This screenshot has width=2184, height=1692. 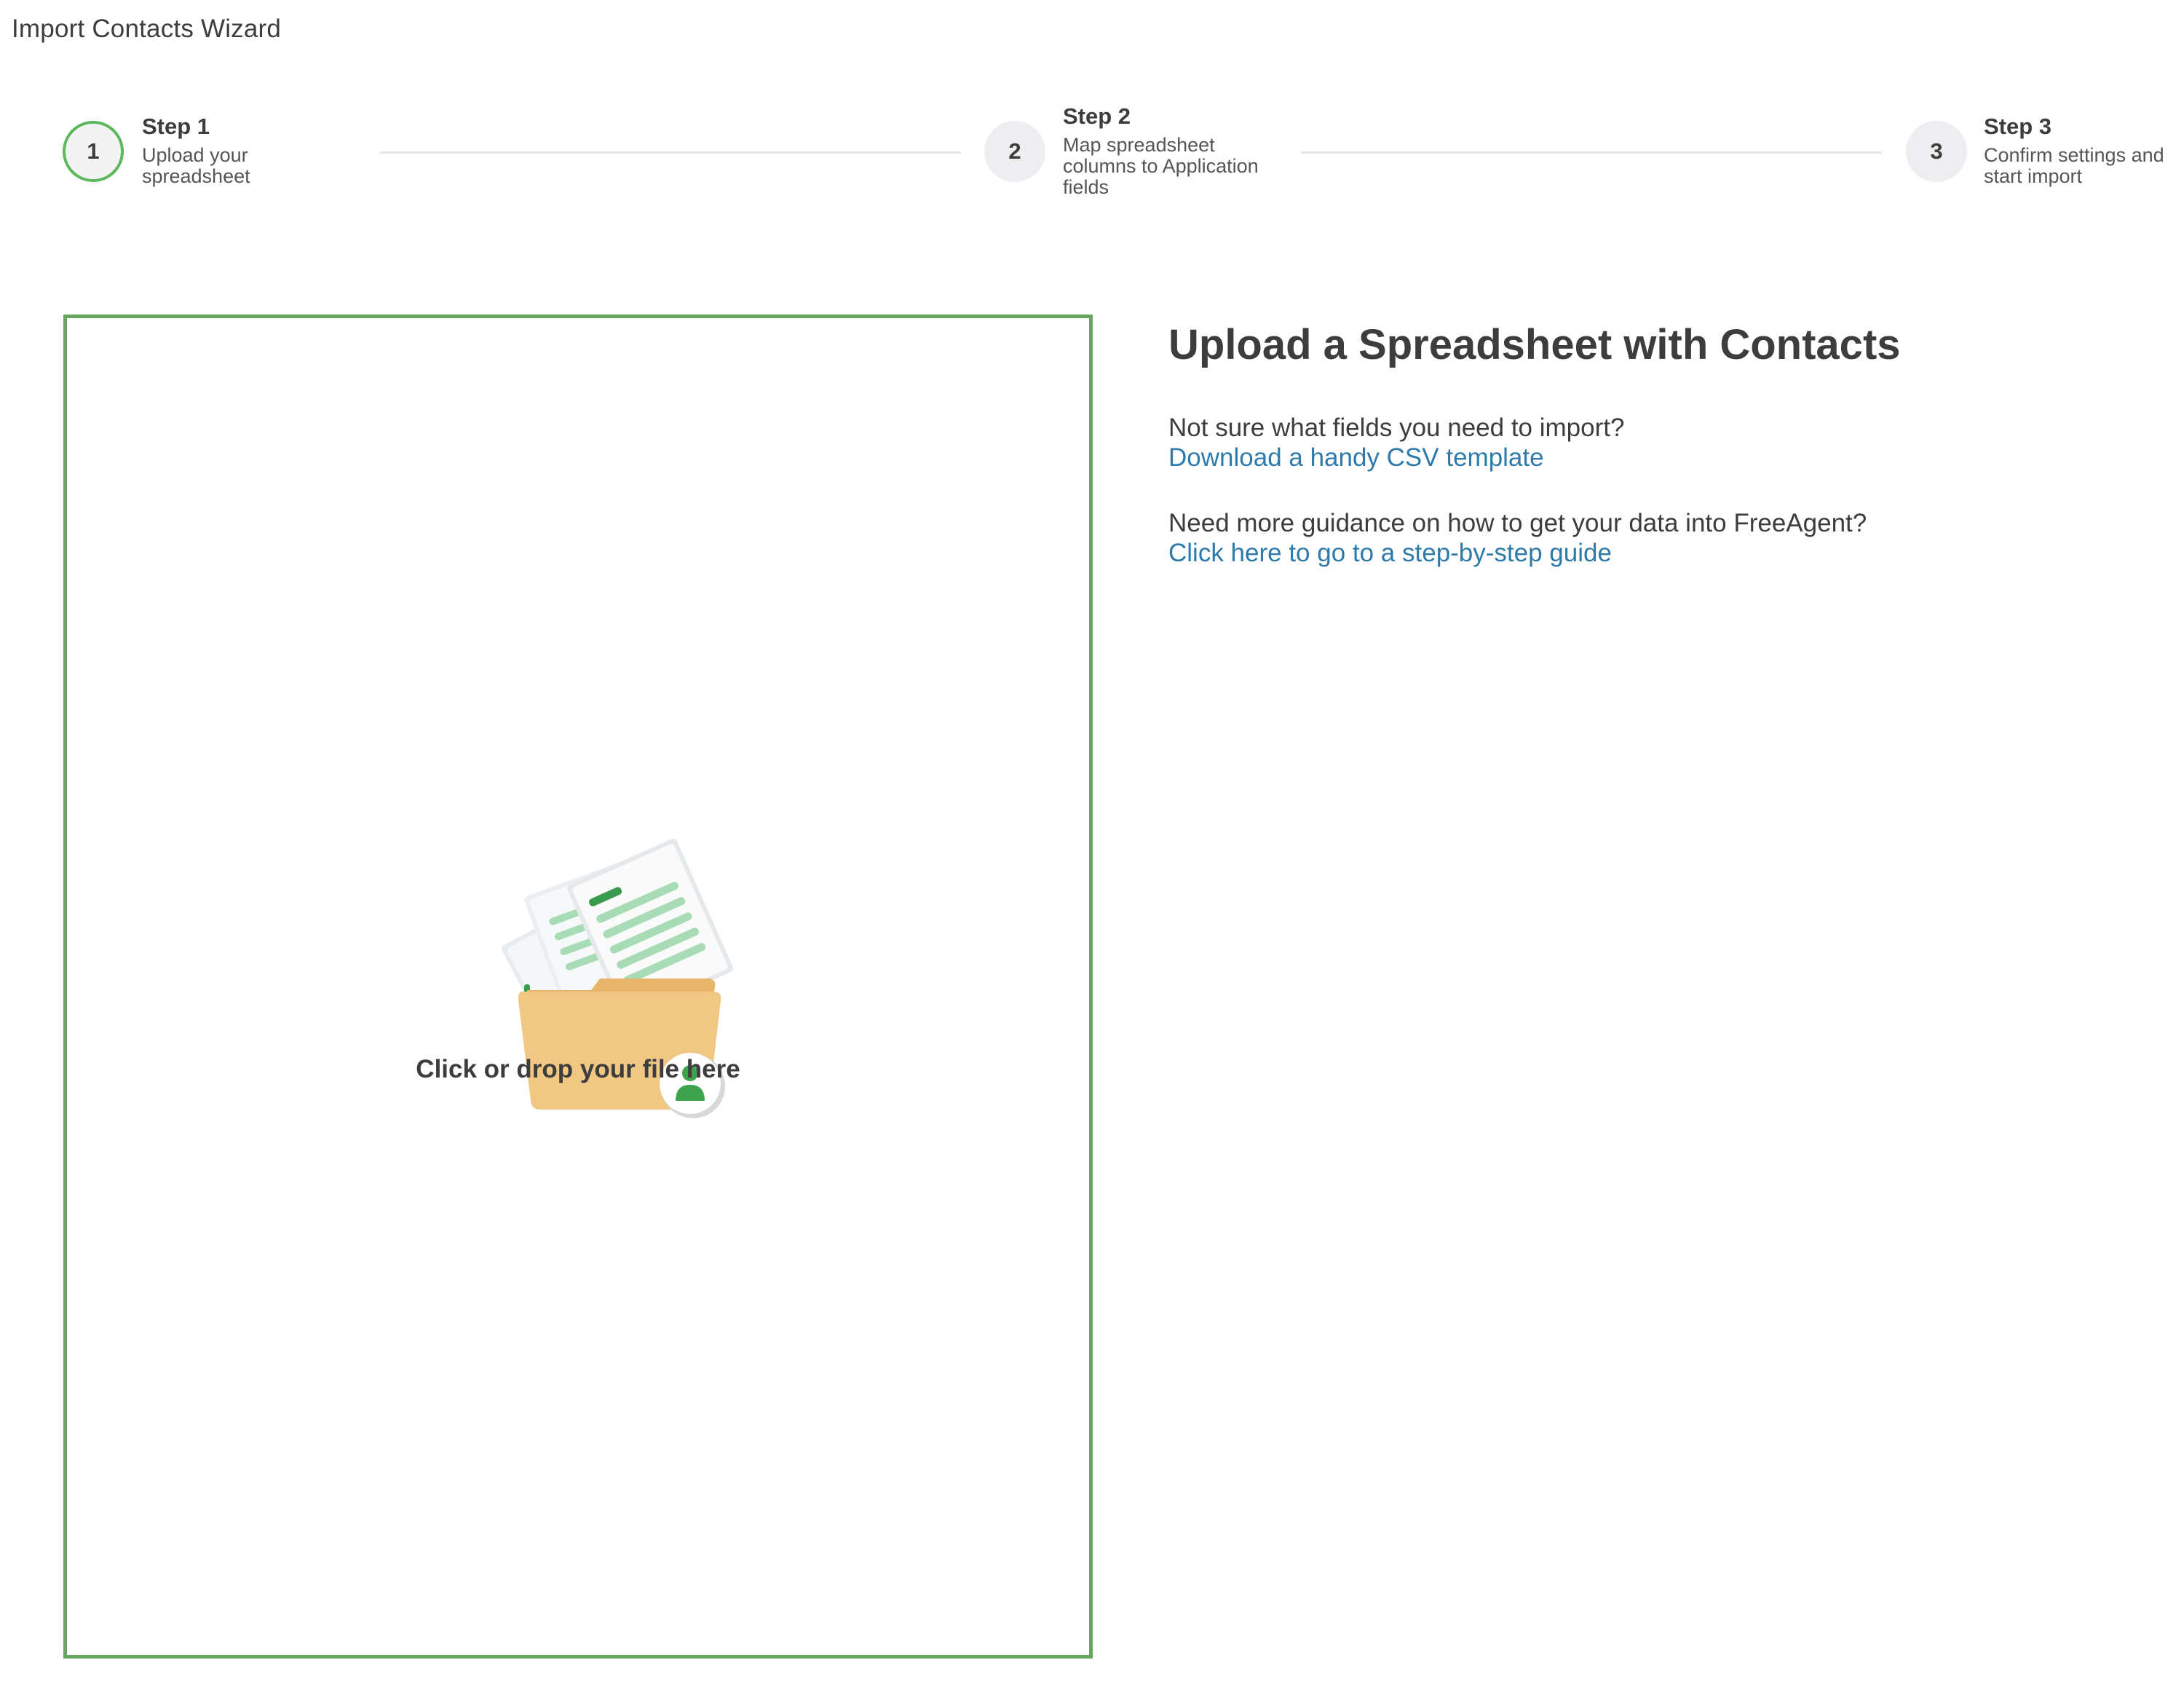 I want to click on step-by-step-guide-link: Click here to go to a step-by-step guide, so click(x=1390, y=554).